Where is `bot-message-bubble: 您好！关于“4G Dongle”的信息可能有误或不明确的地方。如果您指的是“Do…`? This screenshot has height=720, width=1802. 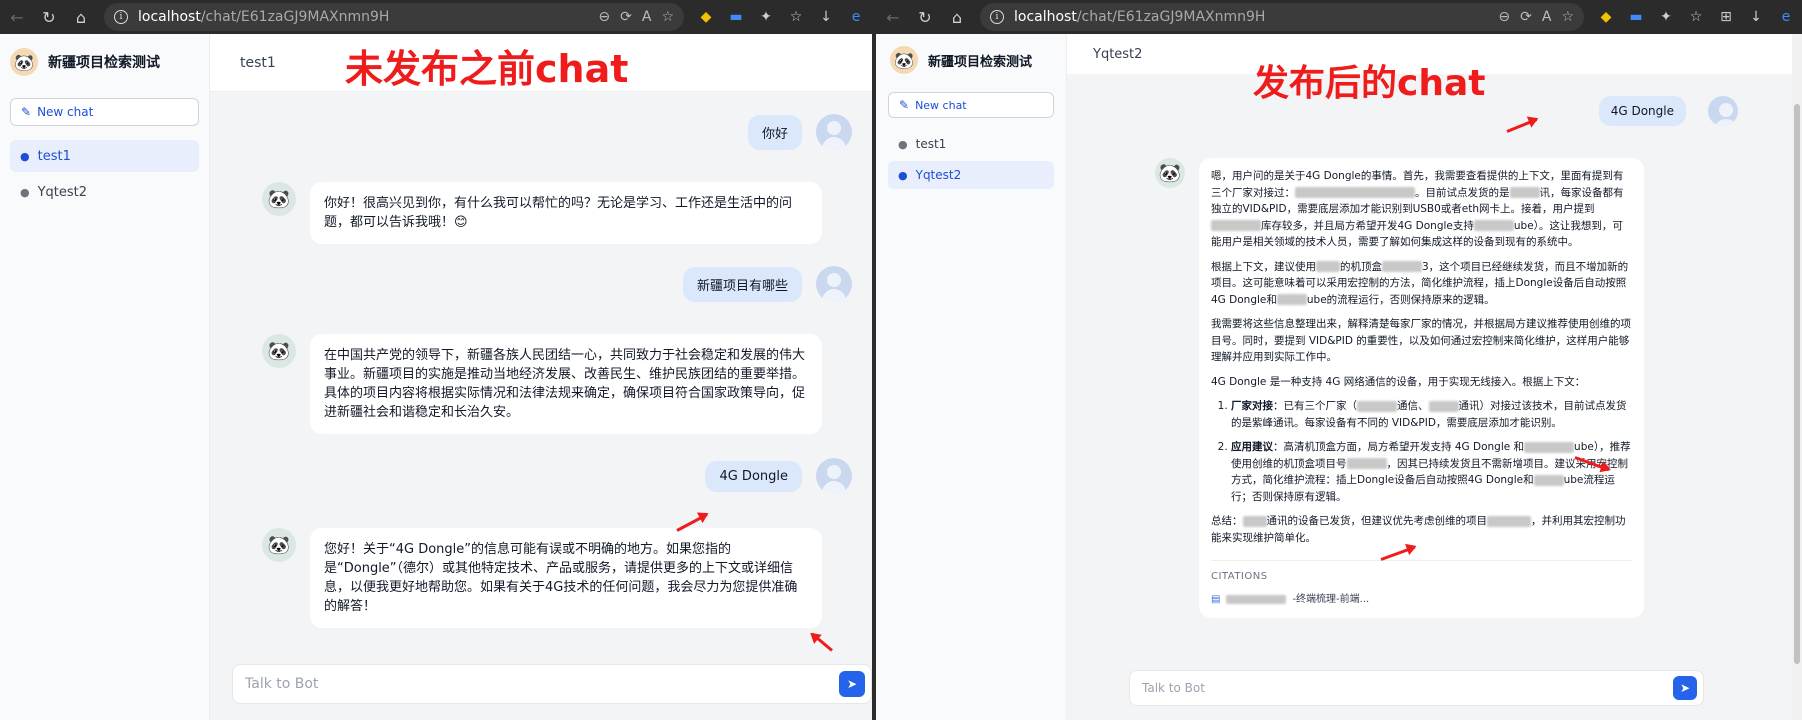
bot-message-bubble: 您好！关于“4G Dongle”的信息可能有误或不明确的地方。如果您指的是“Do… is located at coordinates (566, 578).